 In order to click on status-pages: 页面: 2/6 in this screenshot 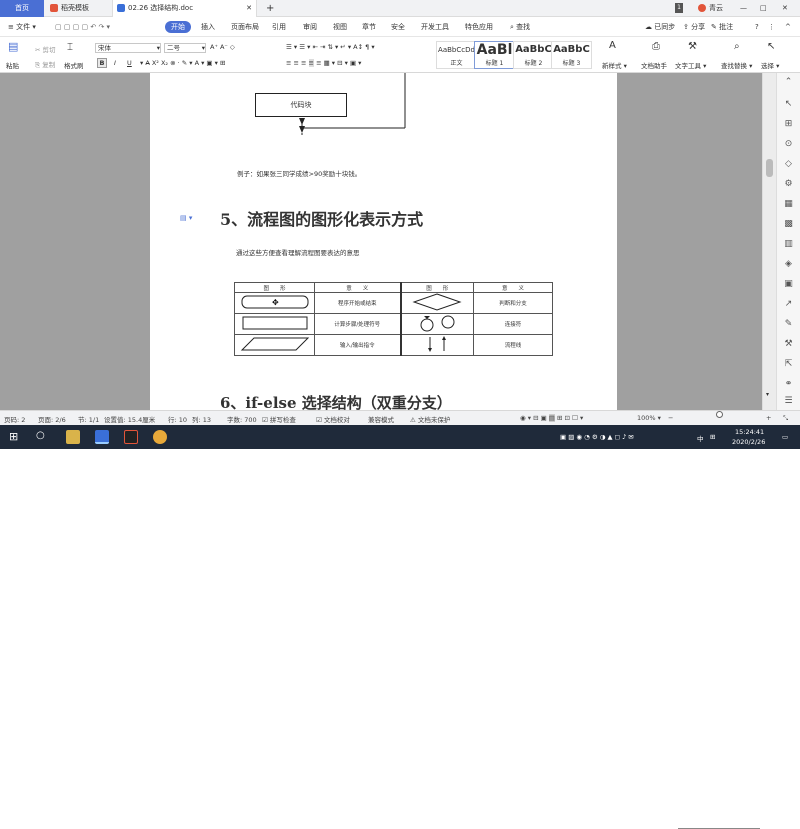, I will do `click(52, 419)`.